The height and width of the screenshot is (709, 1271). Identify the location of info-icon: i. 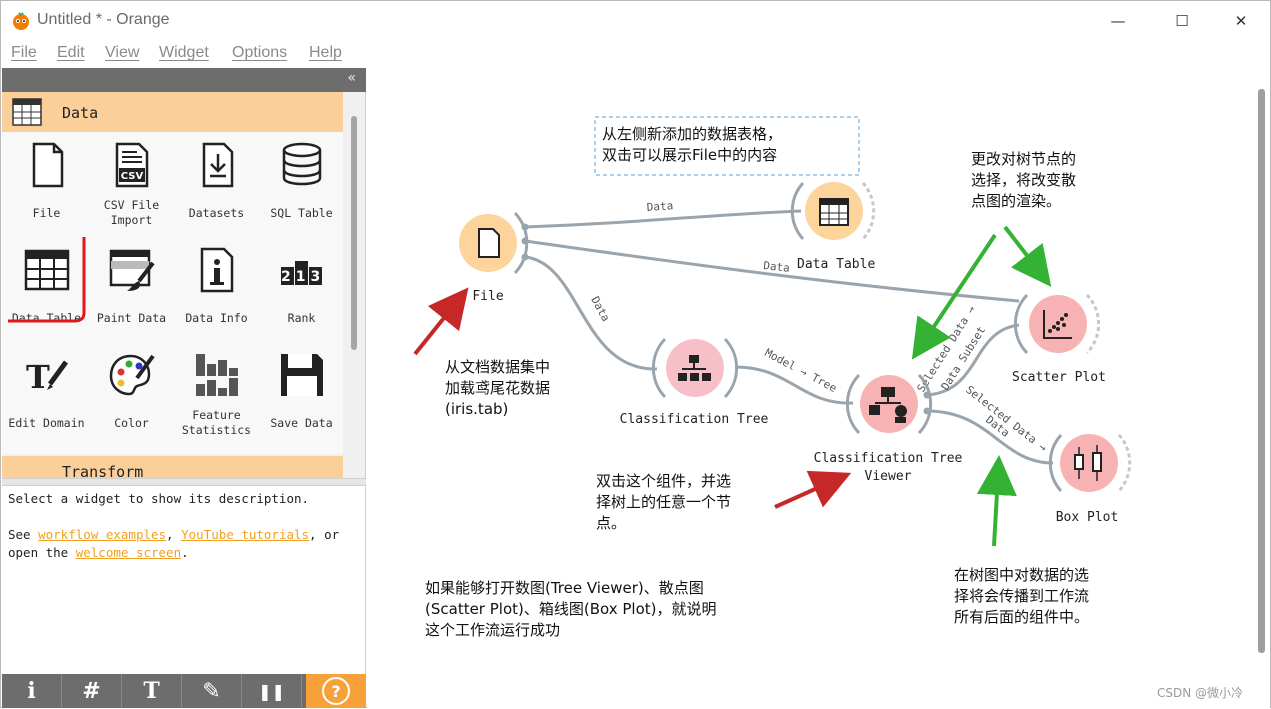
(31, 691).